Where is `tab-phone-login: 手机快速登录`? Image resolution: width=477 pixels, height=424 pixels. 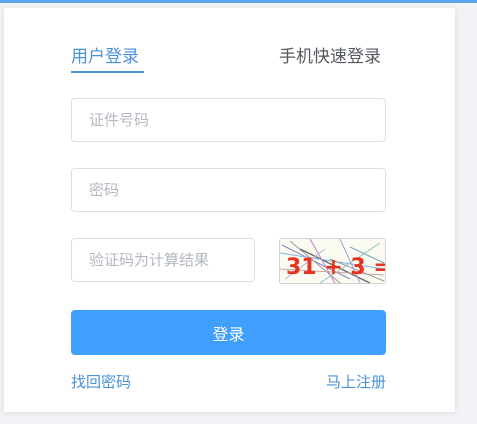
tab-phone-login: 手机快速登录 is located at coordinates (330, 57).